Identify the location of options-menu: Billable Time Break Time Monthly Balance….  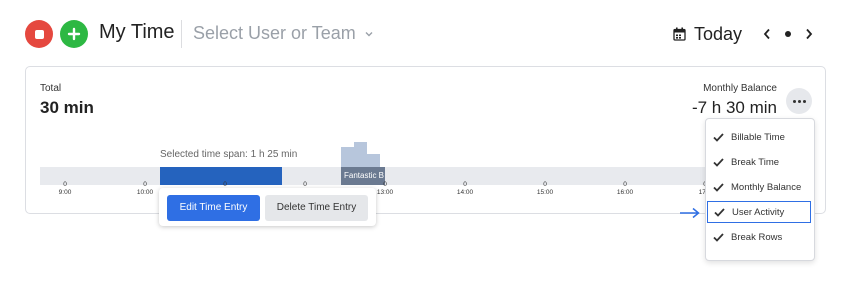
(760, 189).